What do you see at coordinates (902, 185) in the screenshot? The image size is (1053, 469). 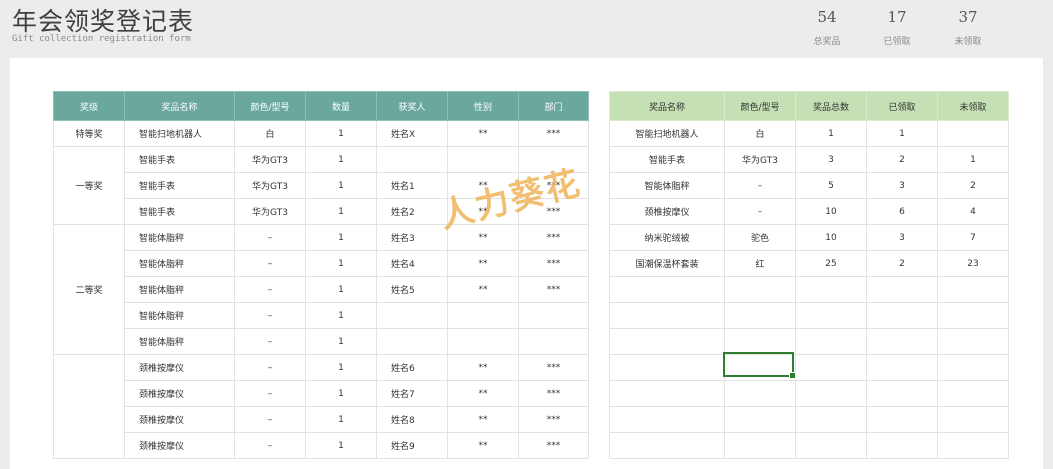 I see `summary-claimed-cell: 3` at bounding box center [902, 185].